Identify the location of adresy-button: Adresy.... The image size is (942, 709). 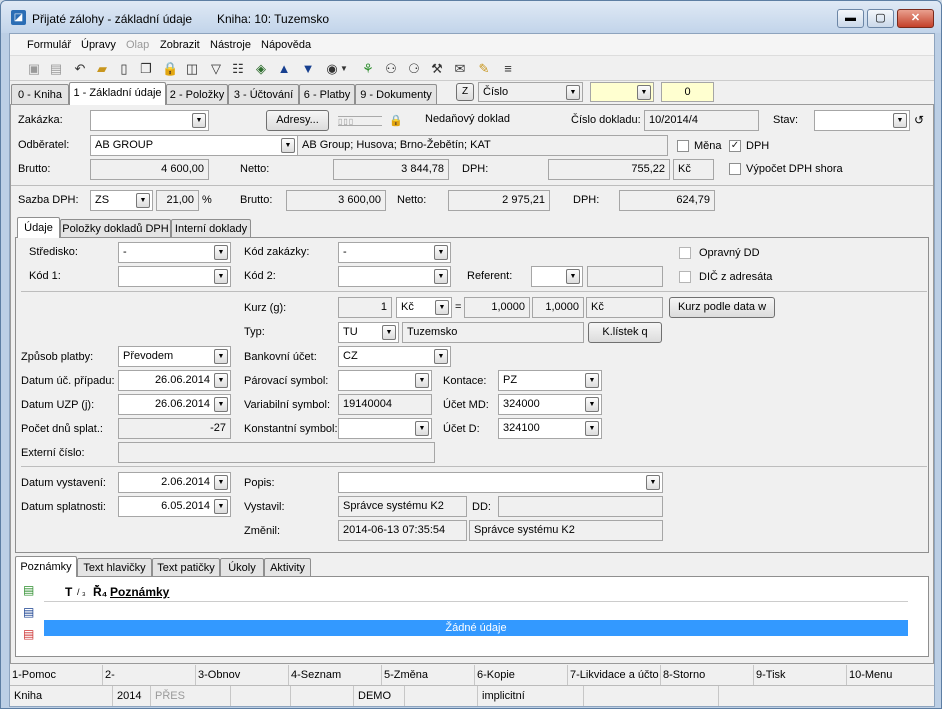
(297, 120).